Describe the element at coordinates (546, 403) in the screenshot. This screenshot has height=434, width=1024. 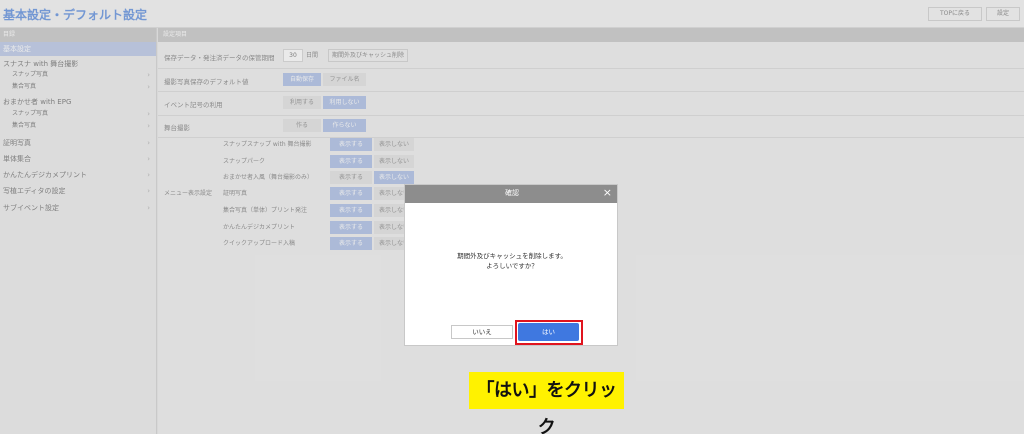
I see `instruction-callout: 「はい」をクリック` at that location.